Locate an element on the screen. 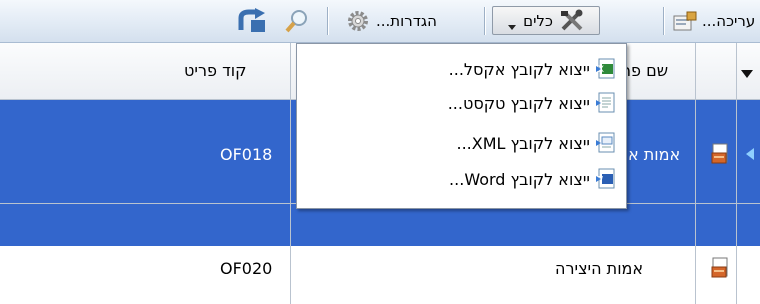  header-chevron-icon is located at coordinates (747, 71).